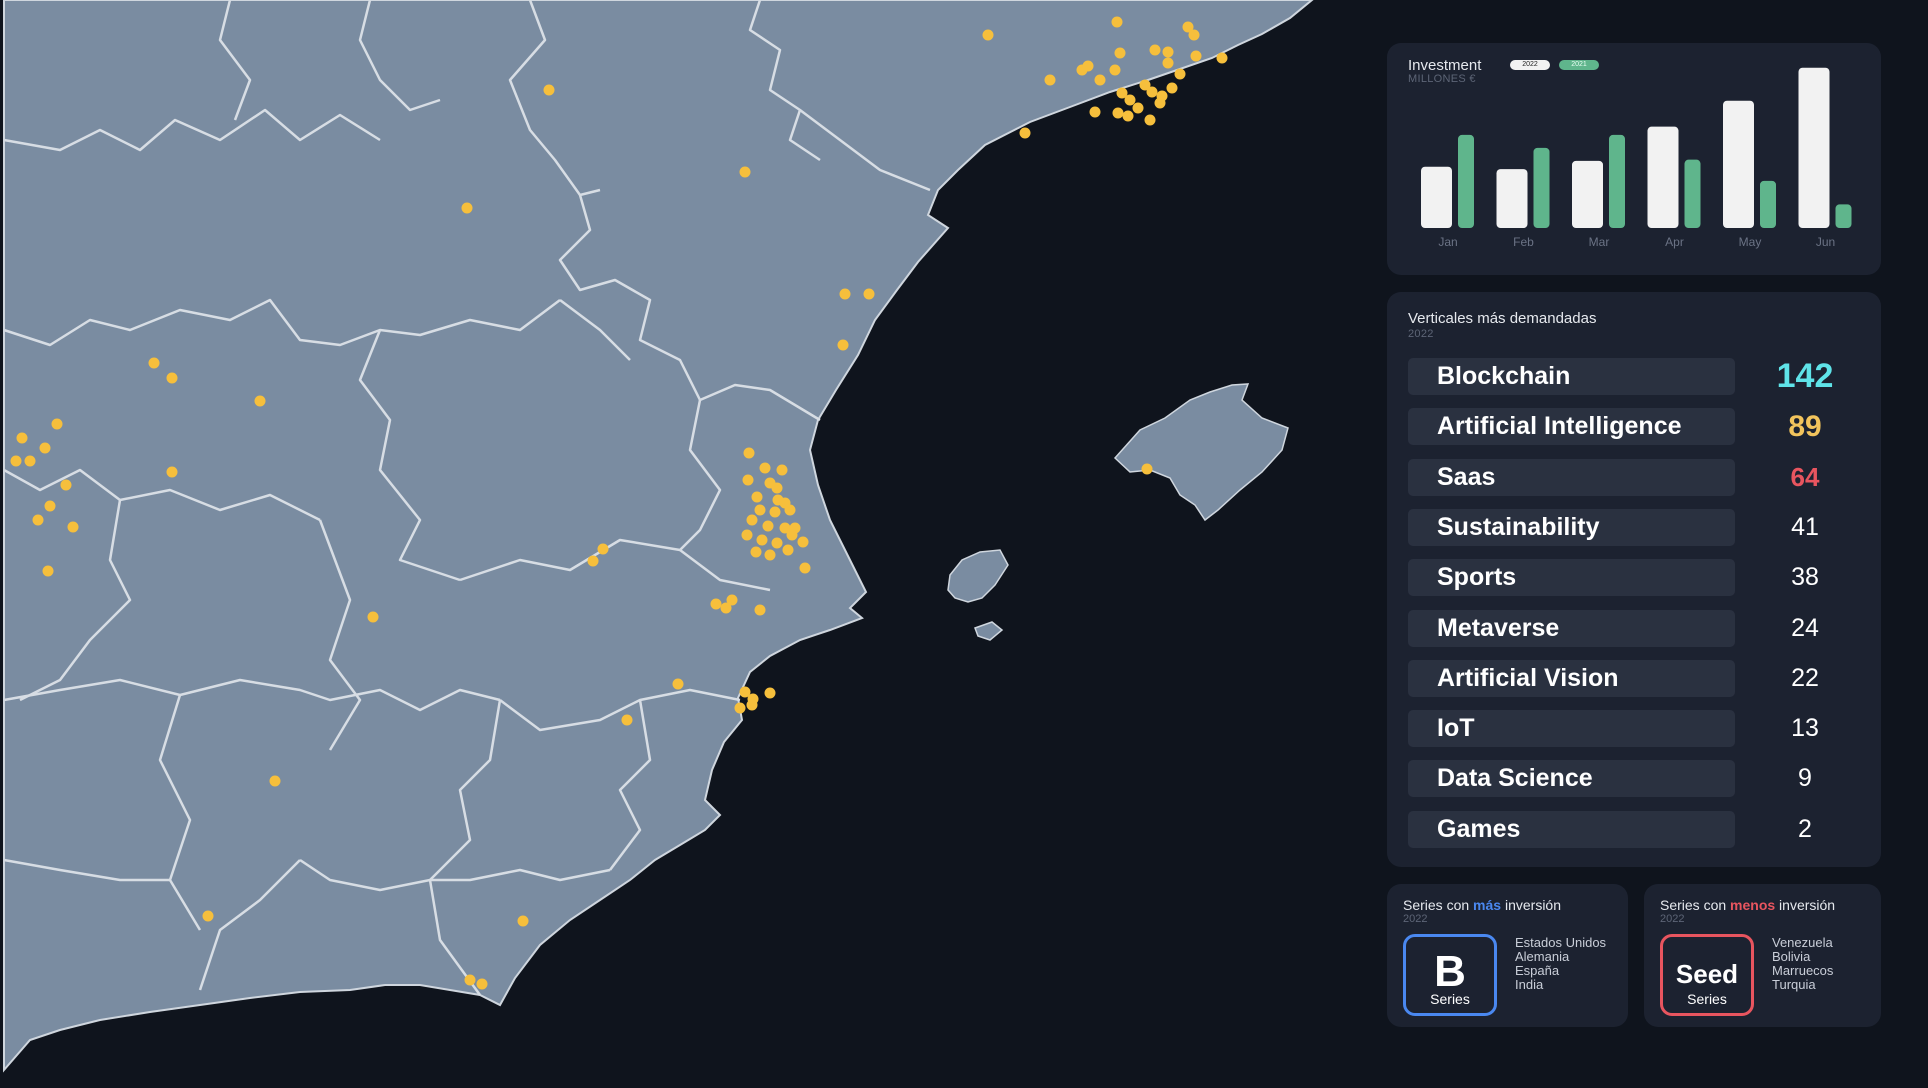 This screenshot has height=1088, width=1928. I want to click on bar-2022-apr, so click(1663, 177).